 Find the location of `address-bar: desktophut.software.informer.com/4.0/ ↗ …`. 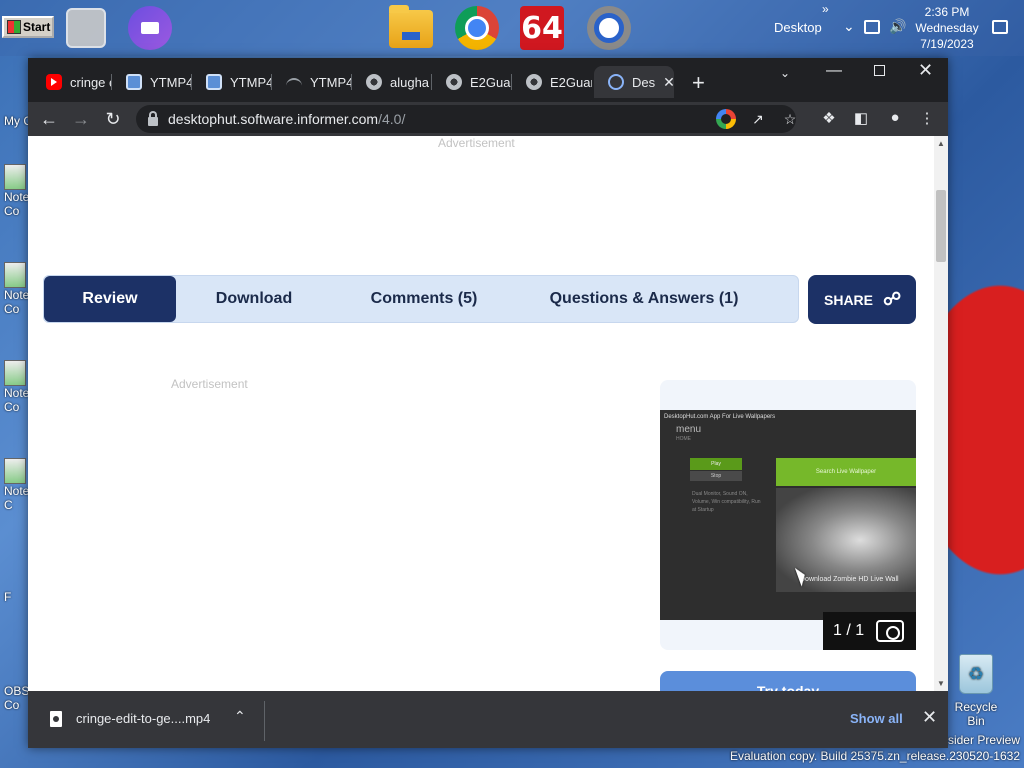

address-bar: desktophut.software.informer.com/4.0/ ↗ … is located at coordinates (466, 119).